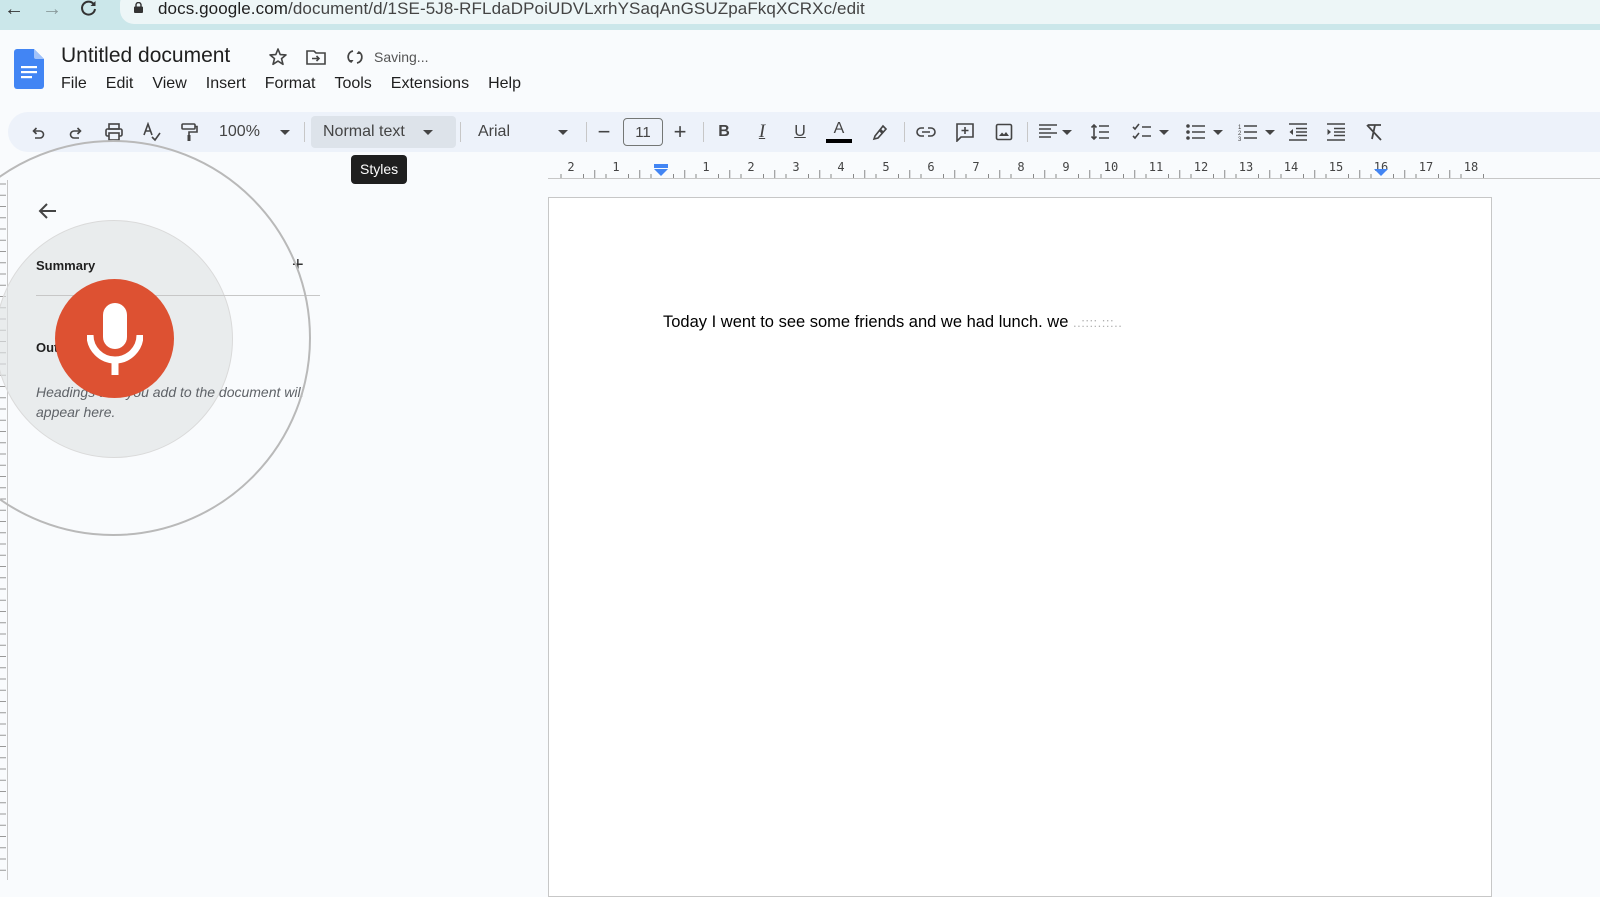 The height and width of the screenshot is (897, 1600). Describe the element at coordinates (1100, 132) in the screenshot. I see `line-spacing-icon` at that location.